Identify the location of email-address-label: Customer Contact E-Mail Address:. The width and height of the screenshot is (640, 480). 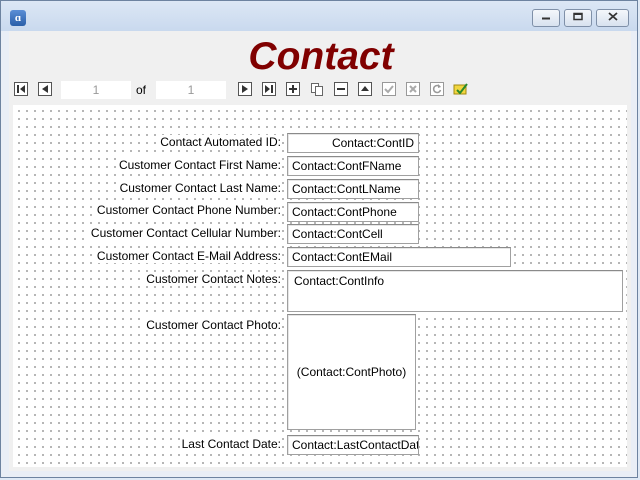
(187, 256).